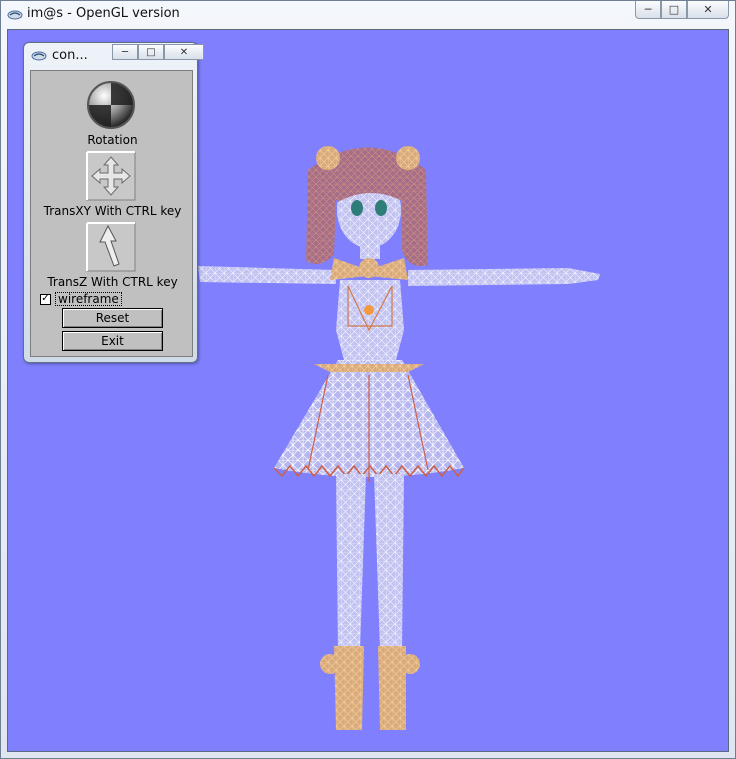  What do you see at coordinates (112, 211) in the screenshot?
I see `transxy-label: TransXY With CTRL key` at bounding box center [112, 211].